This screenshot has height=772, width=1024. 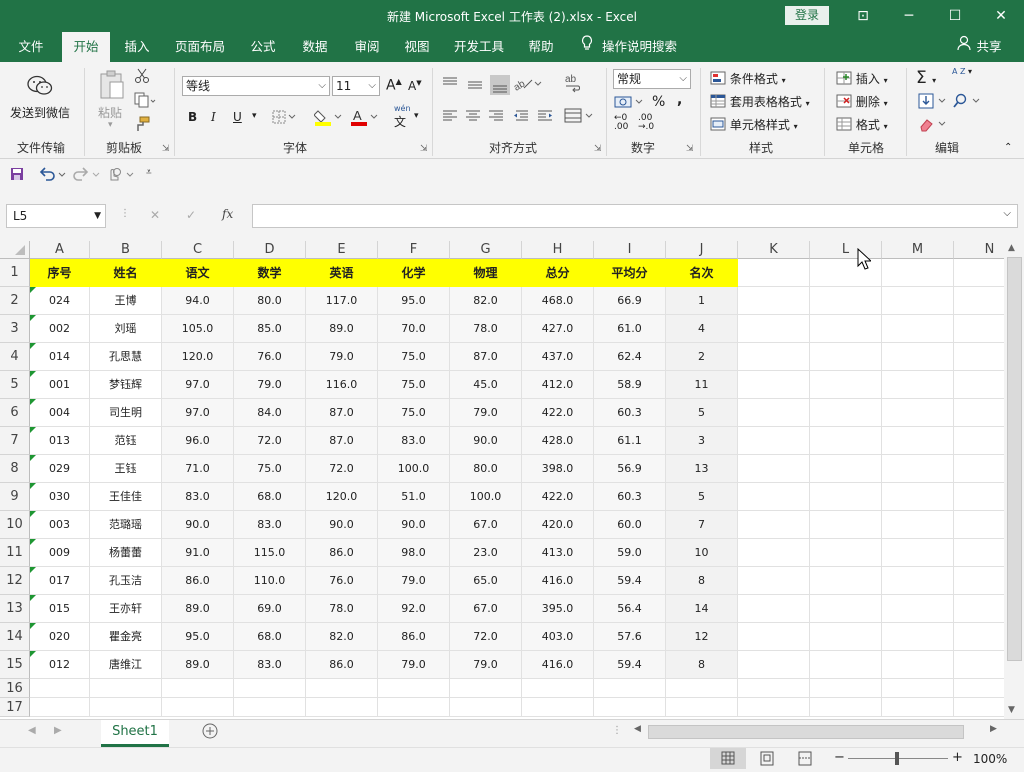 I want to click on tab-file: 文件, so click(x=31, y=47).